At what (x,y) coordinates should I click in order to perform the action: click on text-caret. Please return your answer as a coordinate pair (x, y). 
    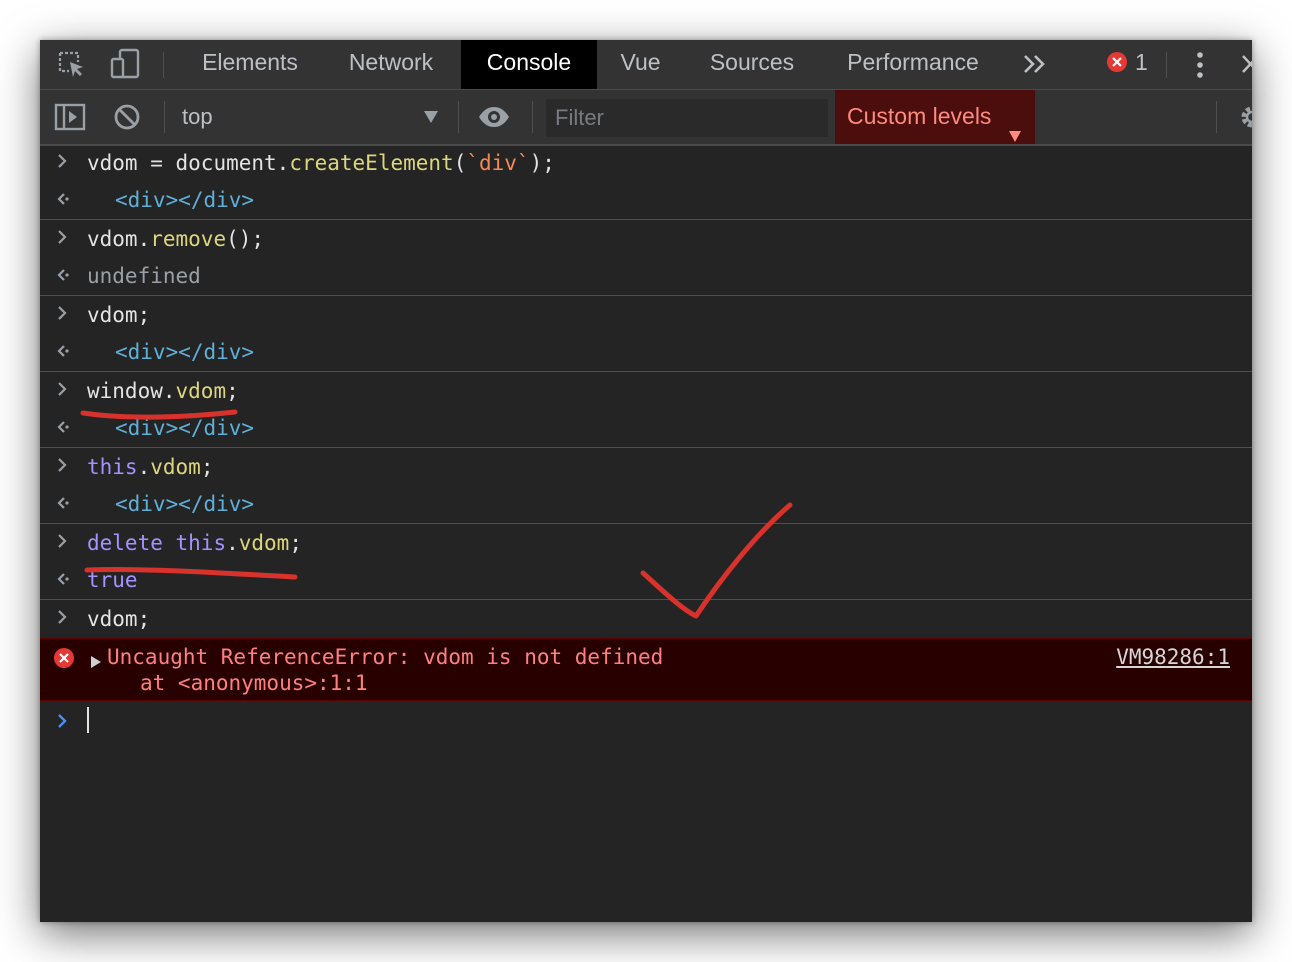
    Looking at the image, I should click on (88, 720).